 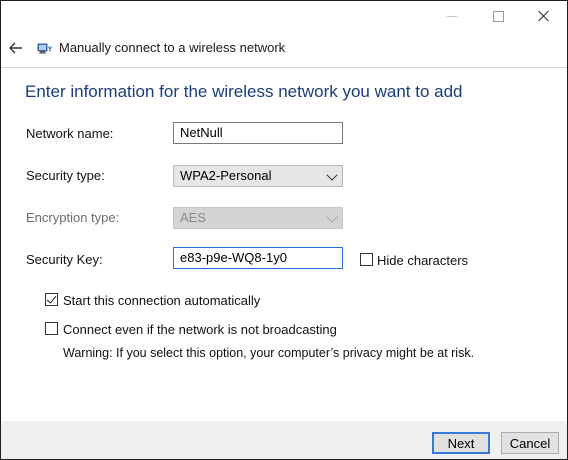 I want to click on encryption-type-value: AES, so click(x=193, y=217).